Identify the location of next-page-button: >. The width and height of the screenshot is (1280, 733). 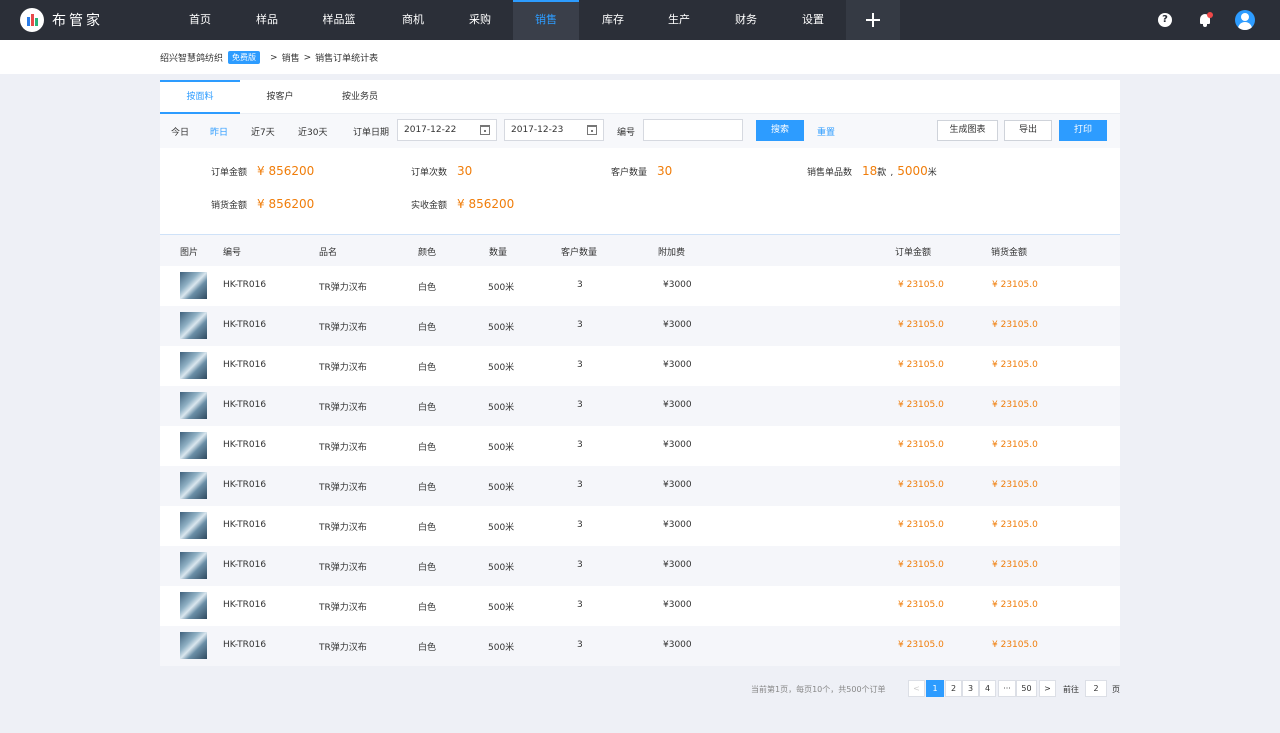
(1047, 688).